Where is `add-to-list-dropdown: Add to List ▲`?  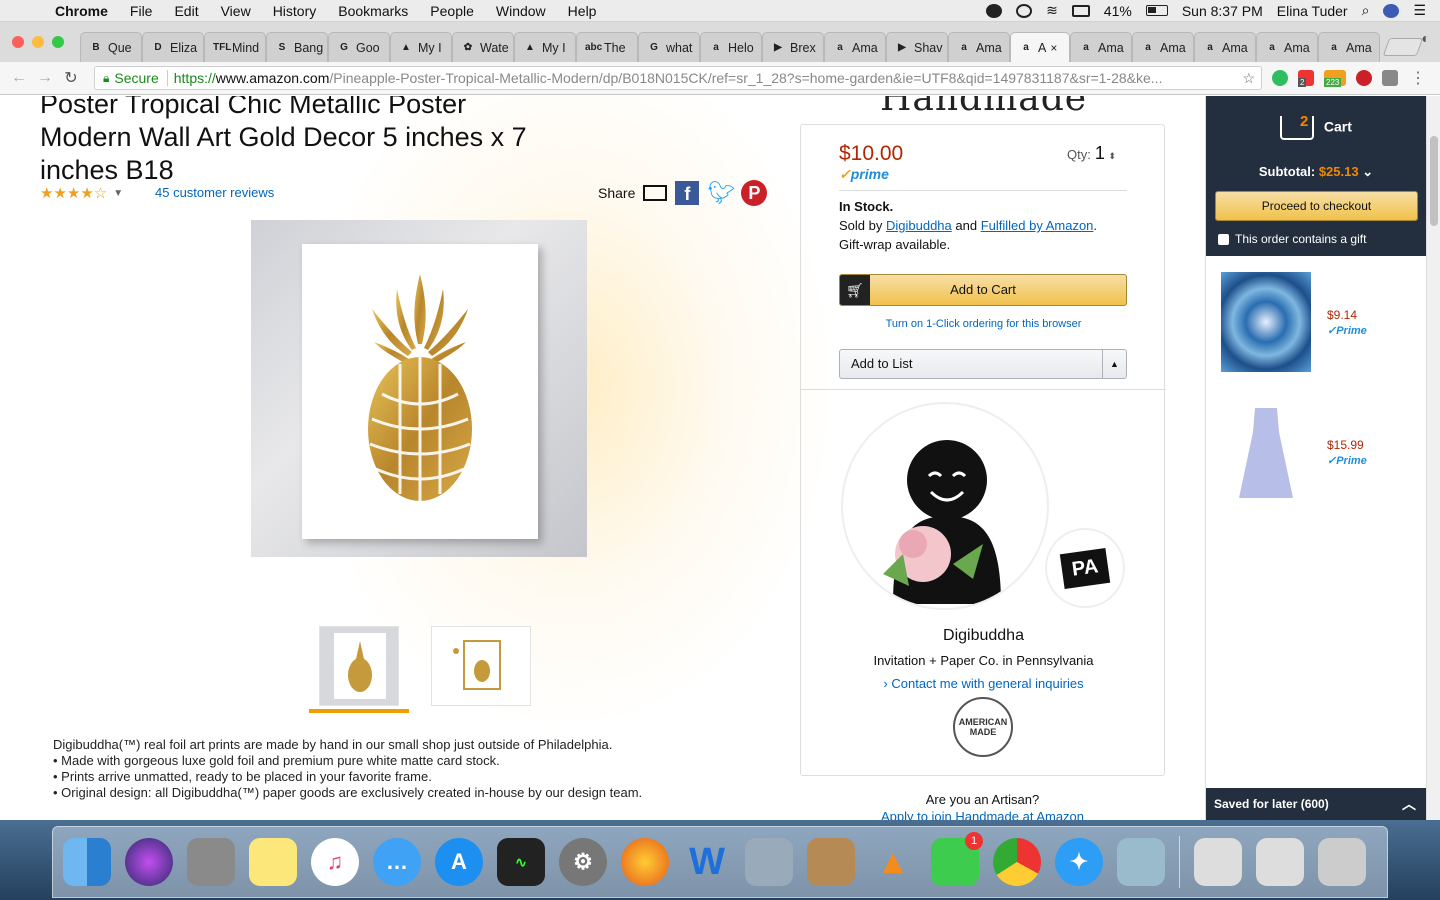 add-to-list-dropdown: Add to List ▲ is located at coordinates (983, 364).